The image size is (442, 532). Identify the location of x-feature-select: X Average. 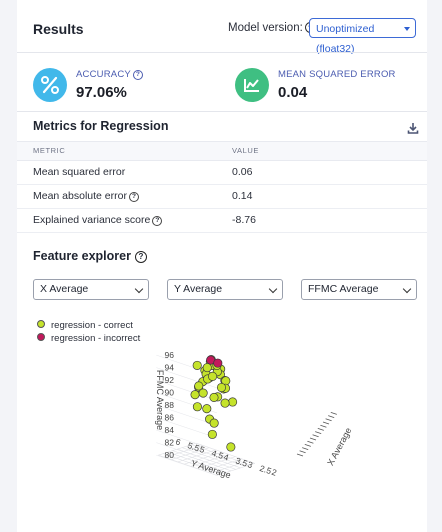
(91, 289).